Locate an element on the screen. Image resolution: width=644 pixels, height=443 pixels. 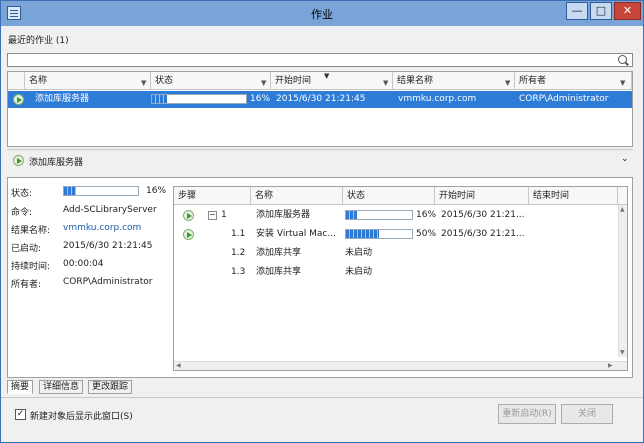
job-progress-fill is located at coordinates (160, 99).